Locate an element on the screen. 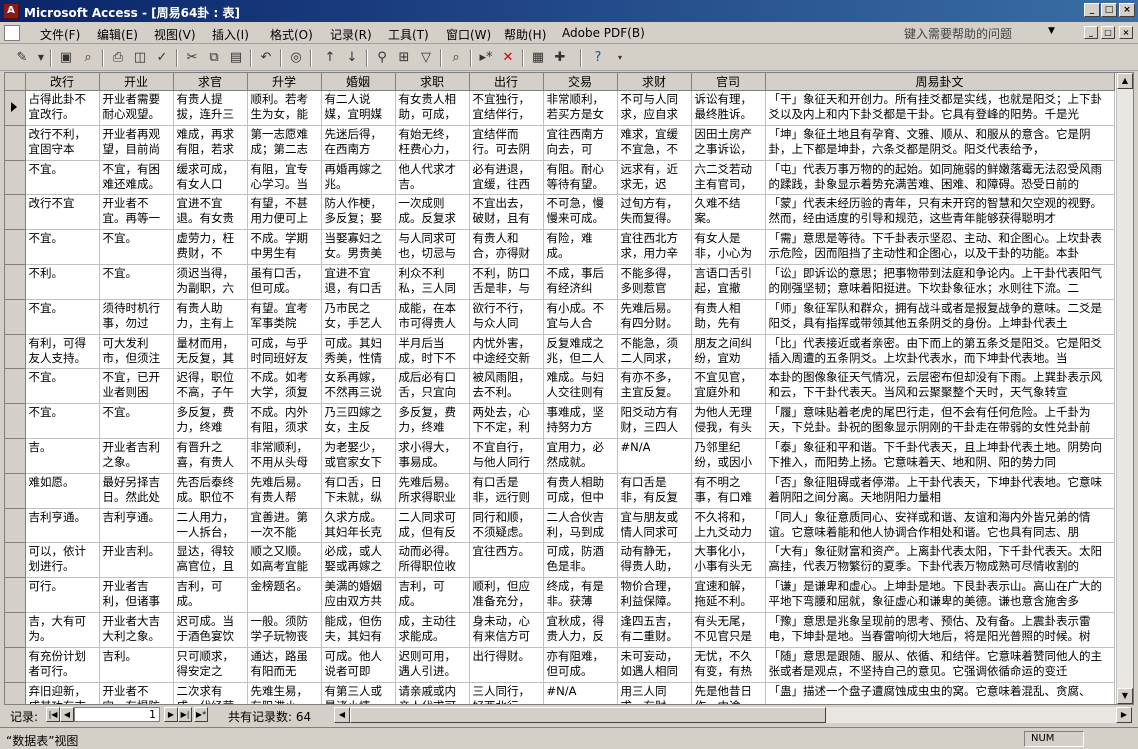 The width and height of the screenshot is (1138, 749). search-file-icon: ⌕ is located at coordinates (88, 58).